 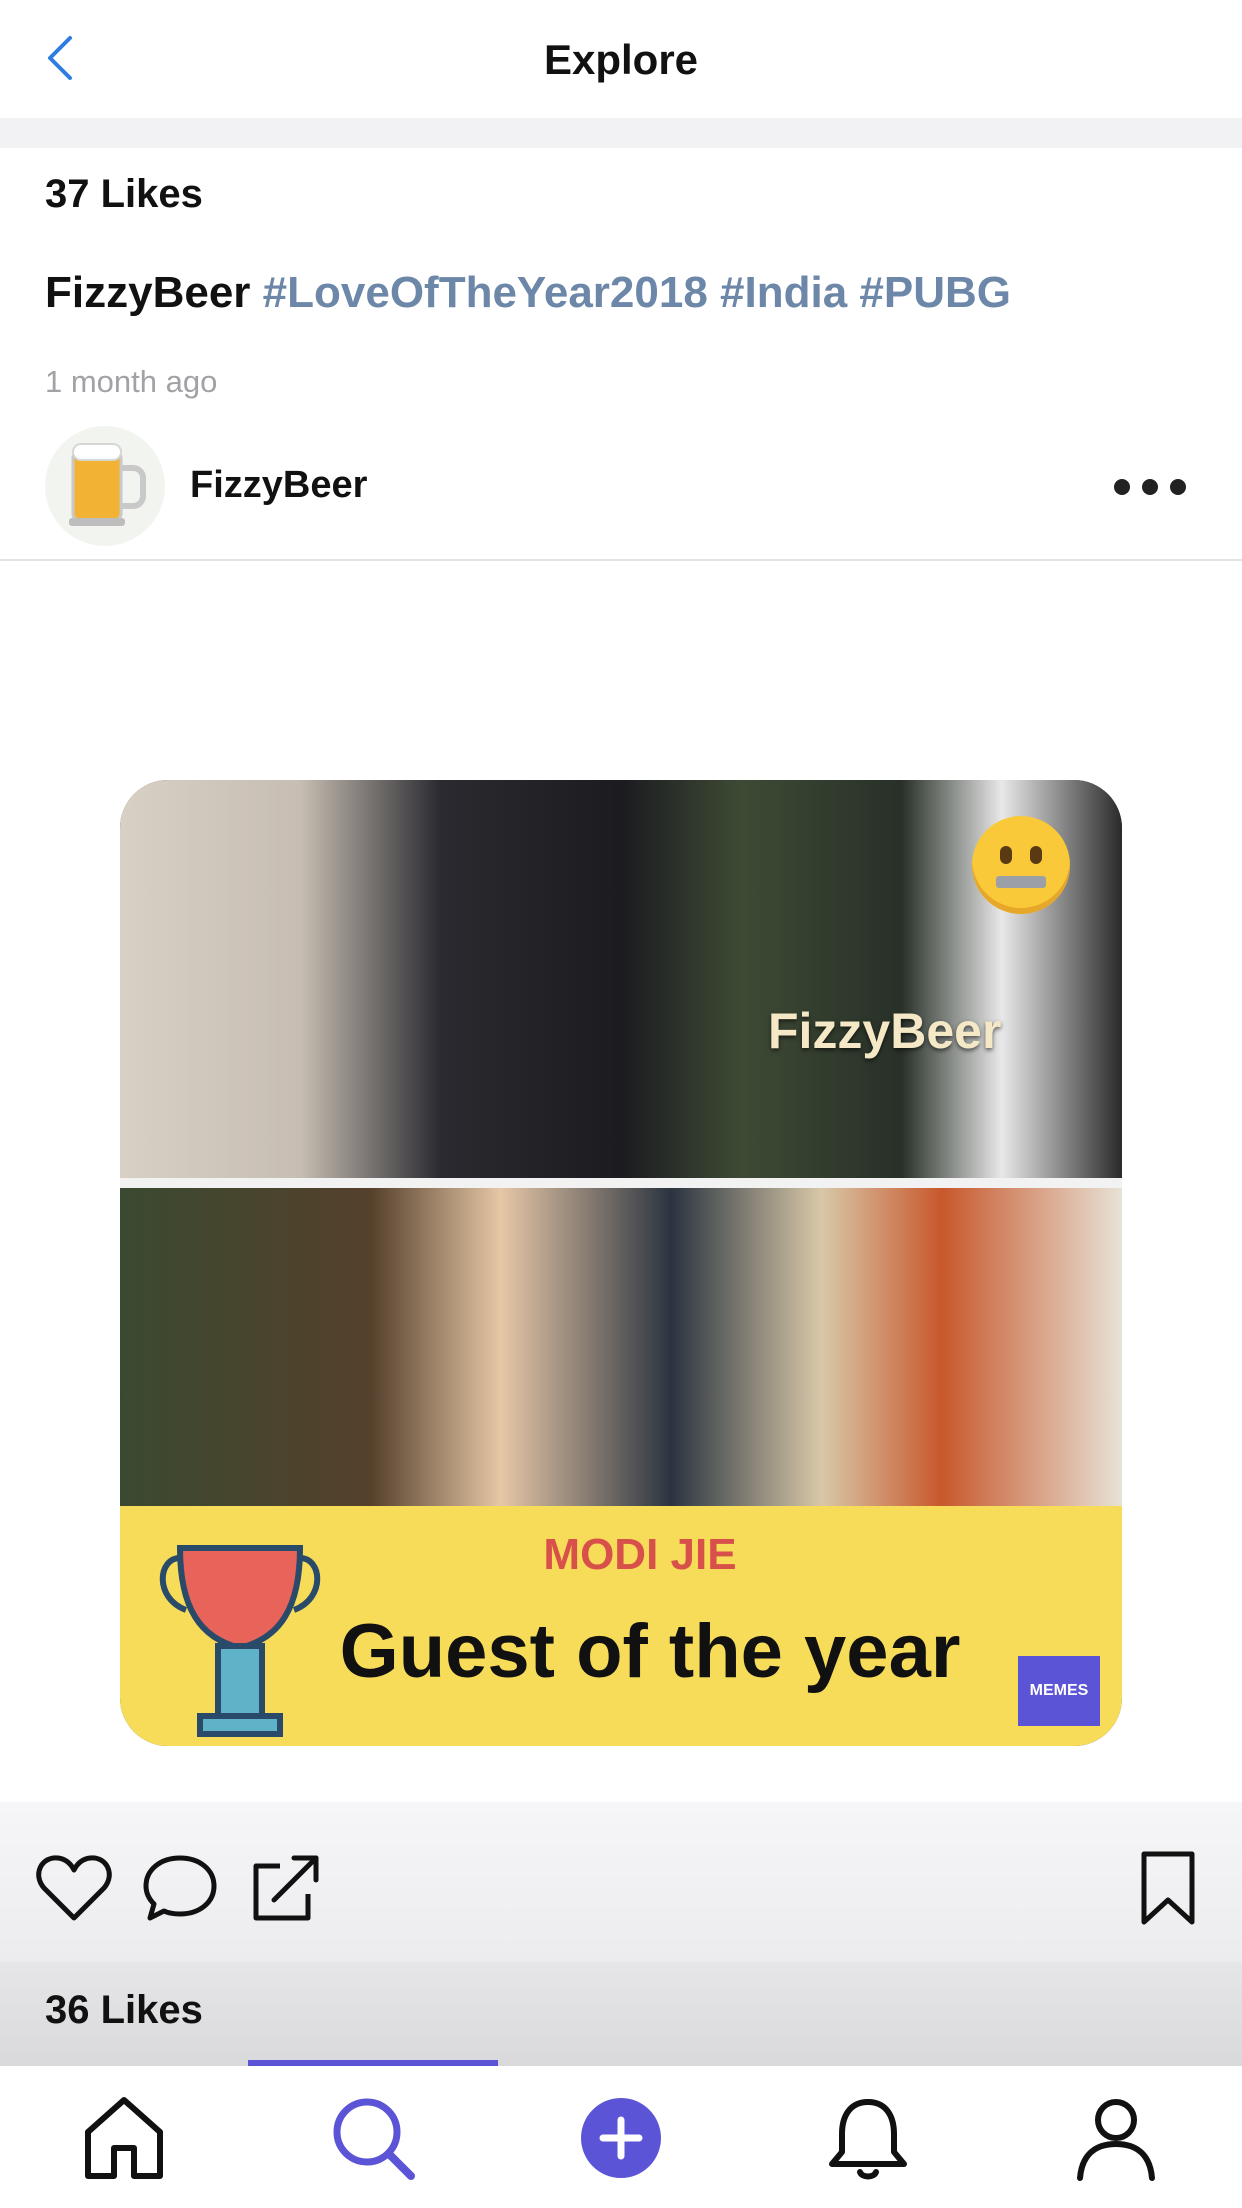 What do you see at coordinates (885, 1031) in the screenshot?
I see `image-watermark: FizzyBeer` at bounding box center [885, 1031].